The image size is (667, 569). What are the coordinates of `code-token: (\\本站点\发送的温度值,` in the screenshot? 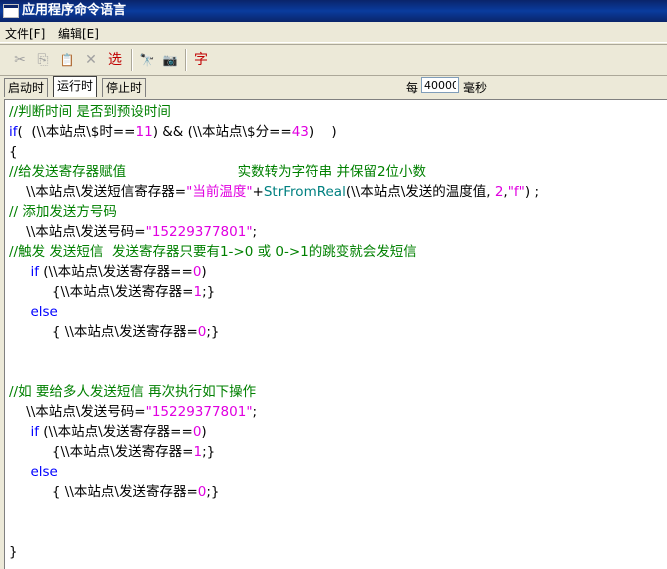 It's located at (420, 192).